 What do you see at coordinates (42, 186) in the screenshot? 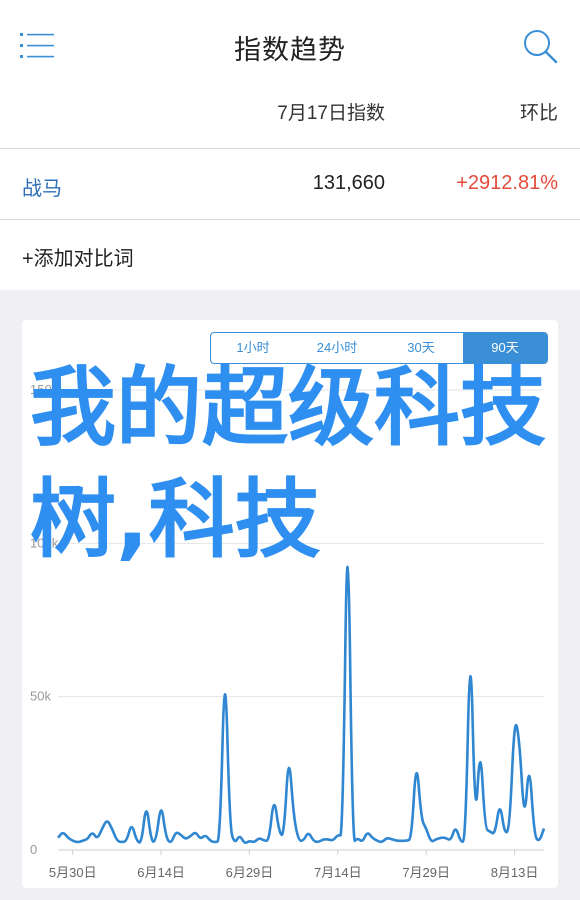
I see `keyword-label: 战马` at bounding box center [42, 186].